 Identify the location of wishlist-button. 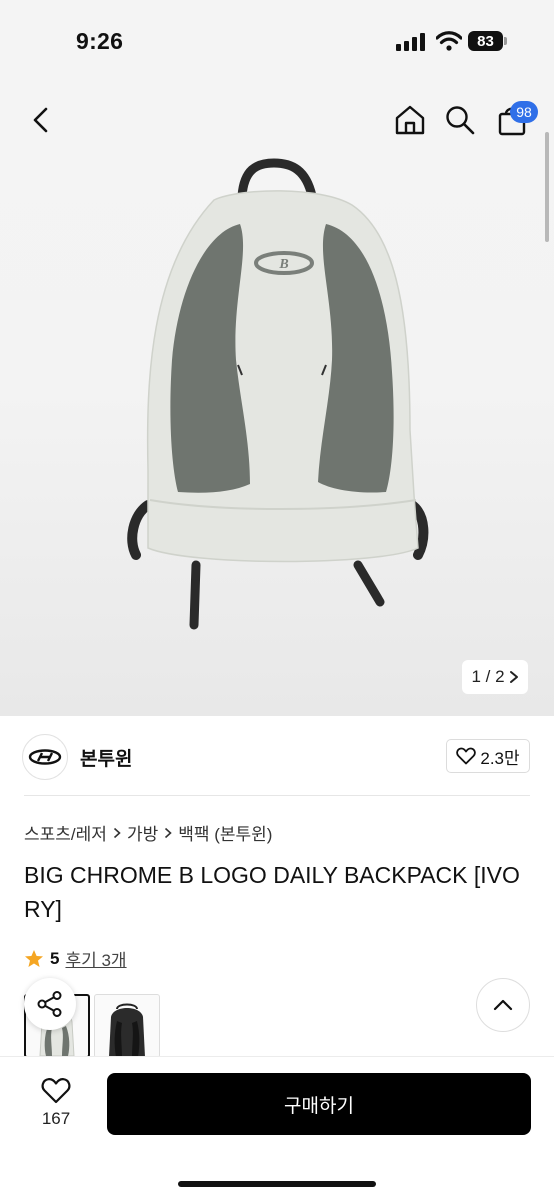
(56, 1090).